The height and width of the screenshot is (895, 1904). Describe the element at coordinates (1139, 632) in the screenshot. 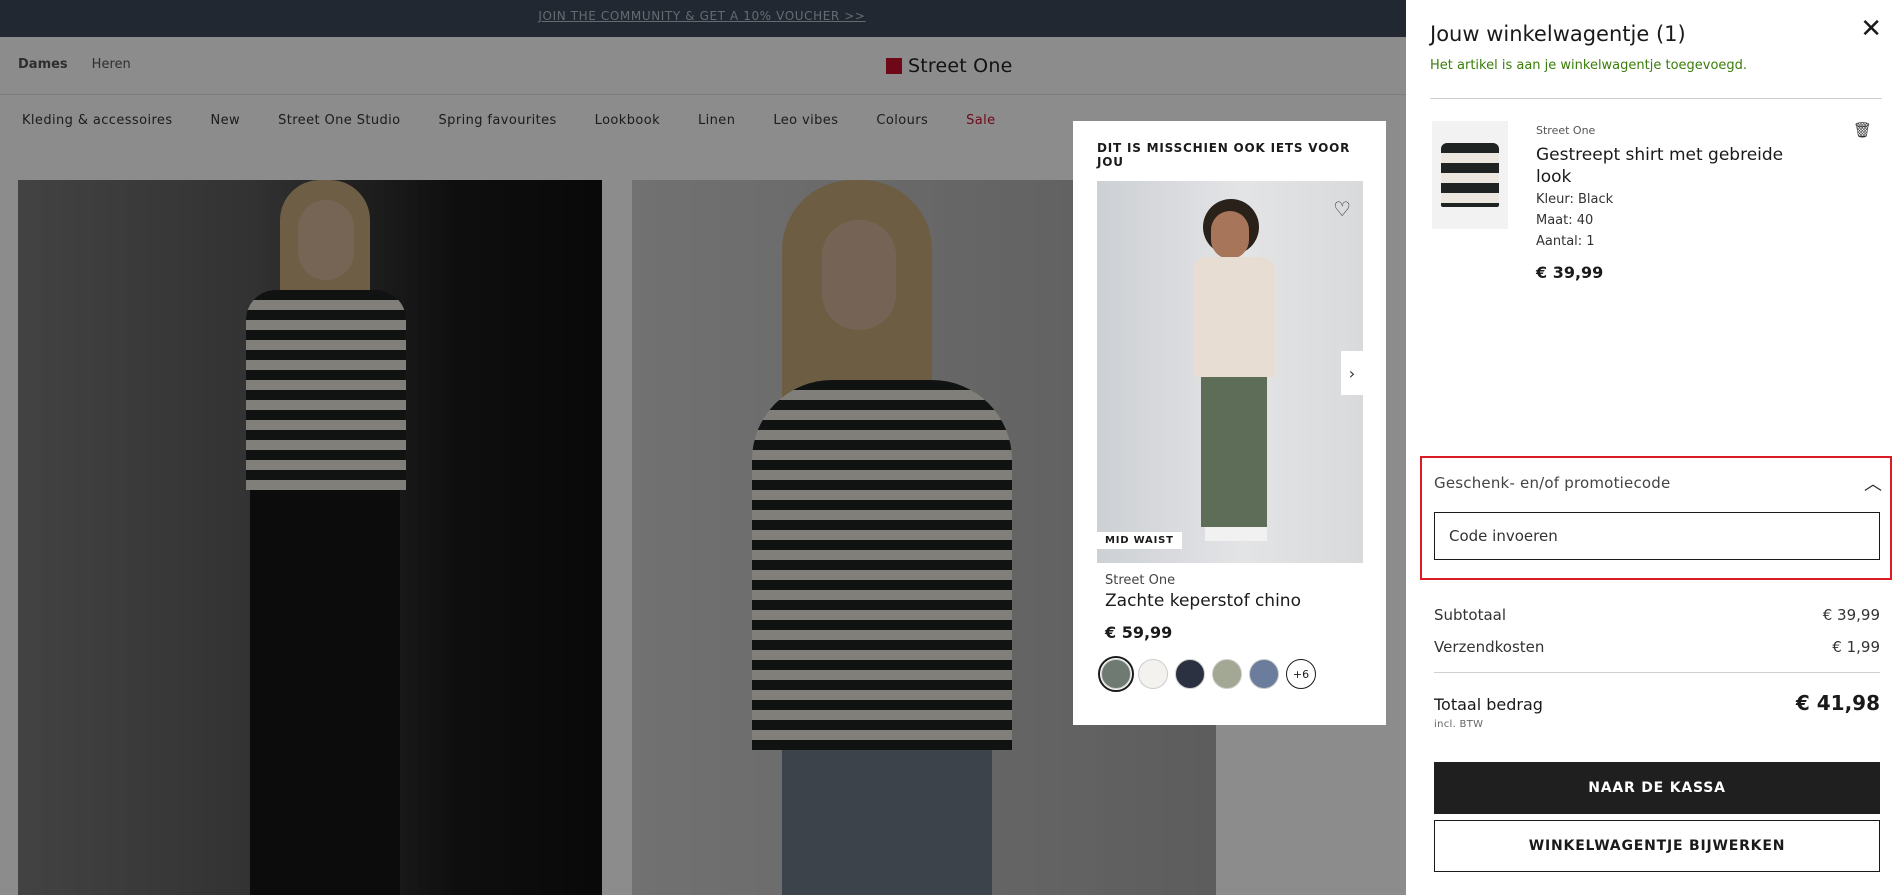

I see `recommendation-price: € 59,99` at that location.